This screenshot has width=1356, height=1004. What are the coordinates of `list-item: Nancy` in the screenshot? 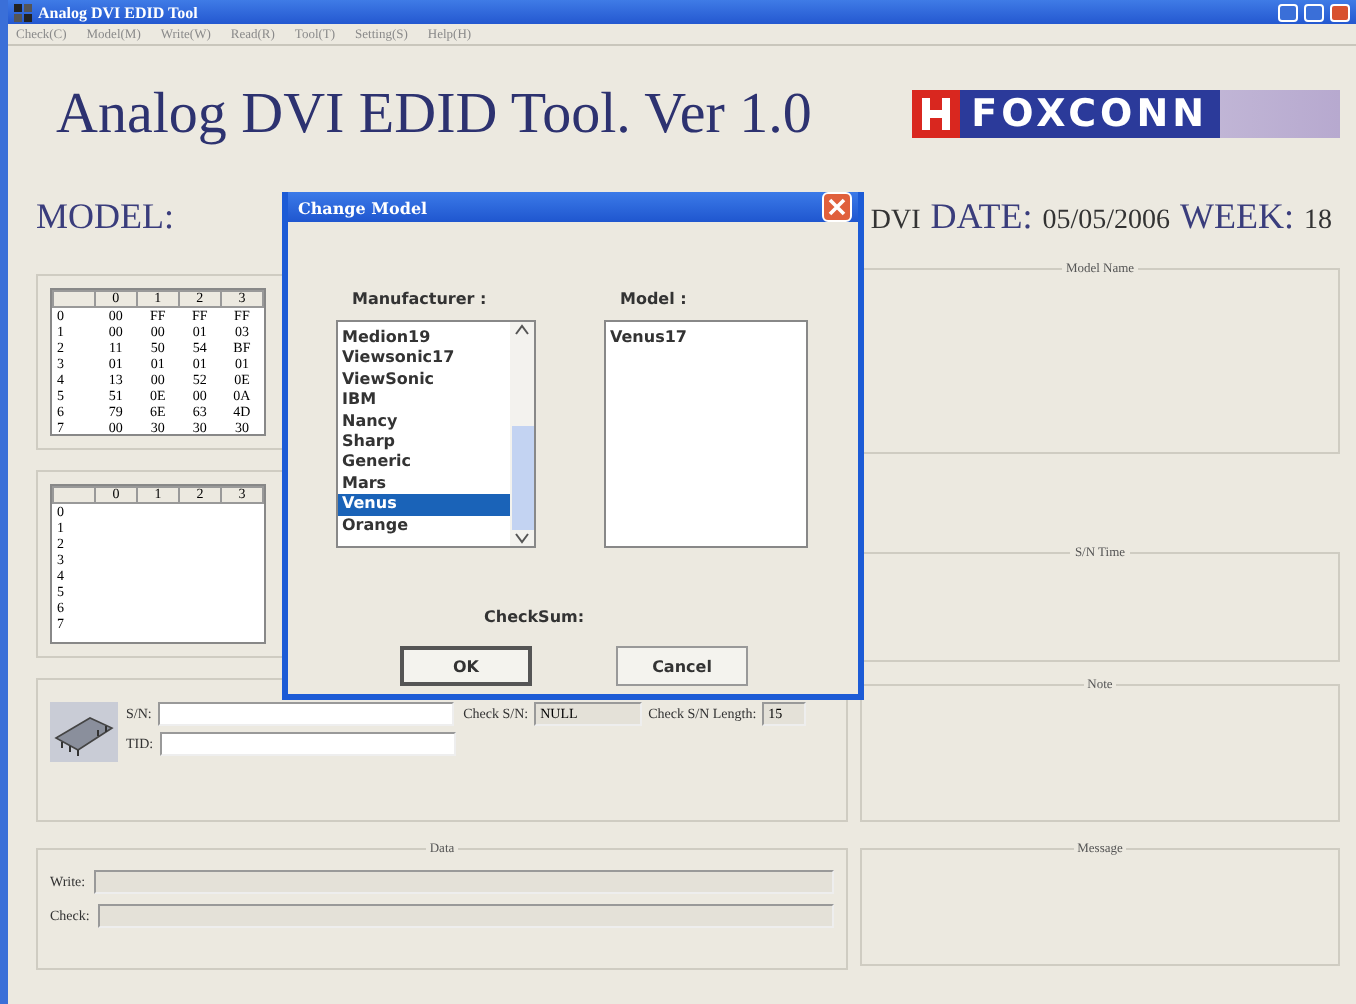 It's located at (424, 422).